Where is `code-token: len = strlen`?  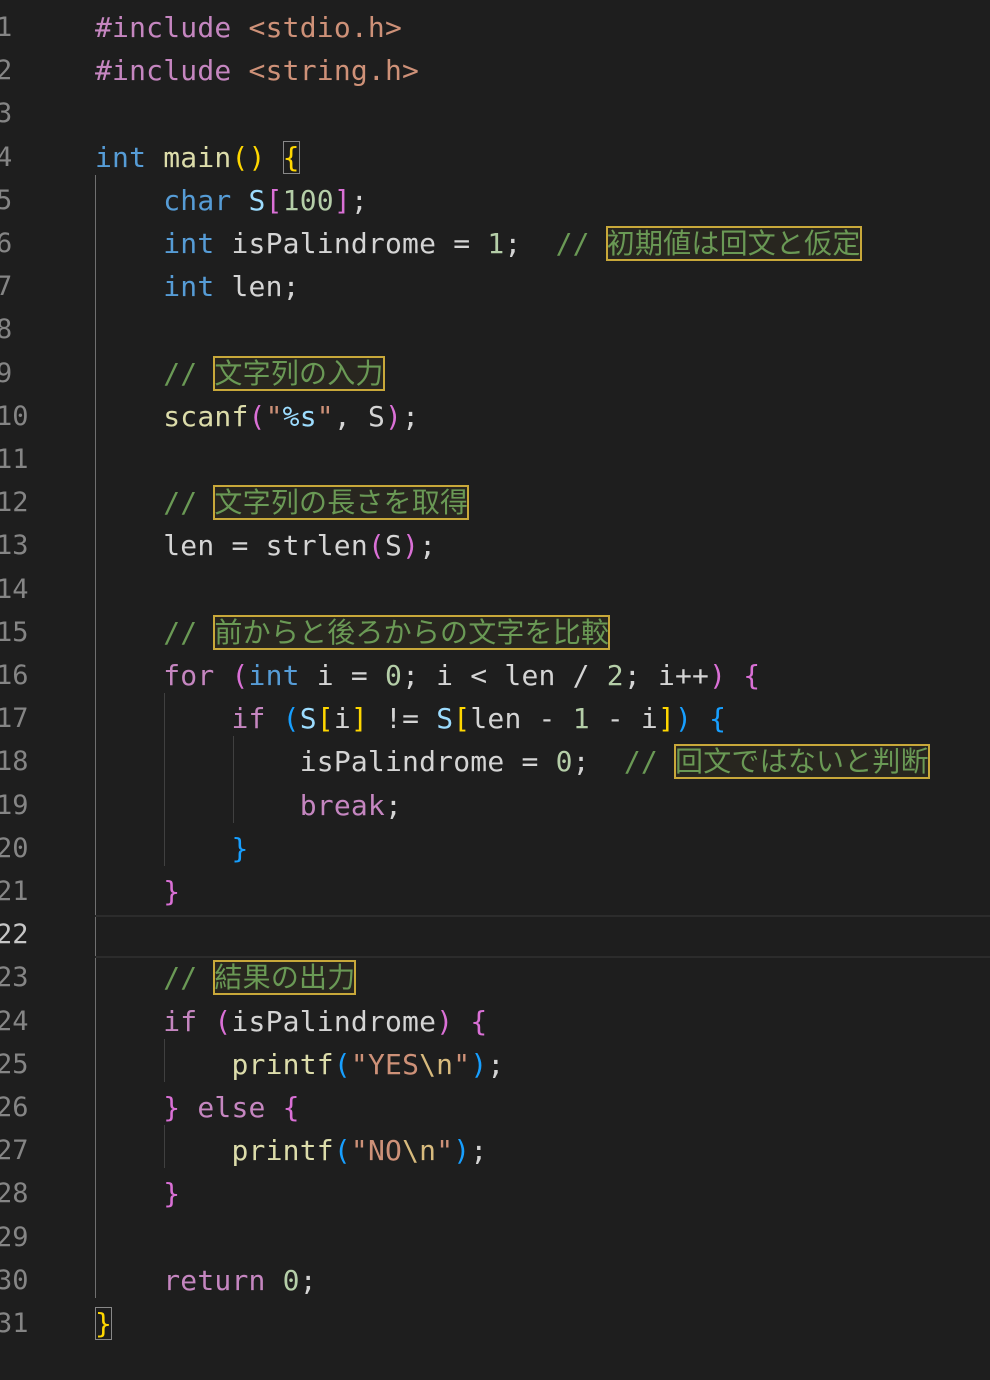
code-token: len = strlen is located at coordinates (265, 546).